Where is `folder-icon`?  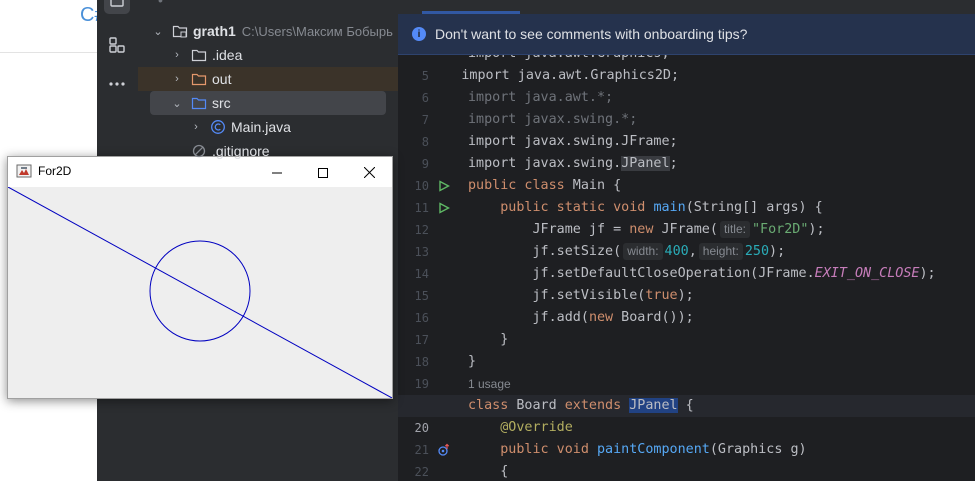
folder-icon is located at coordinates (199, 55).